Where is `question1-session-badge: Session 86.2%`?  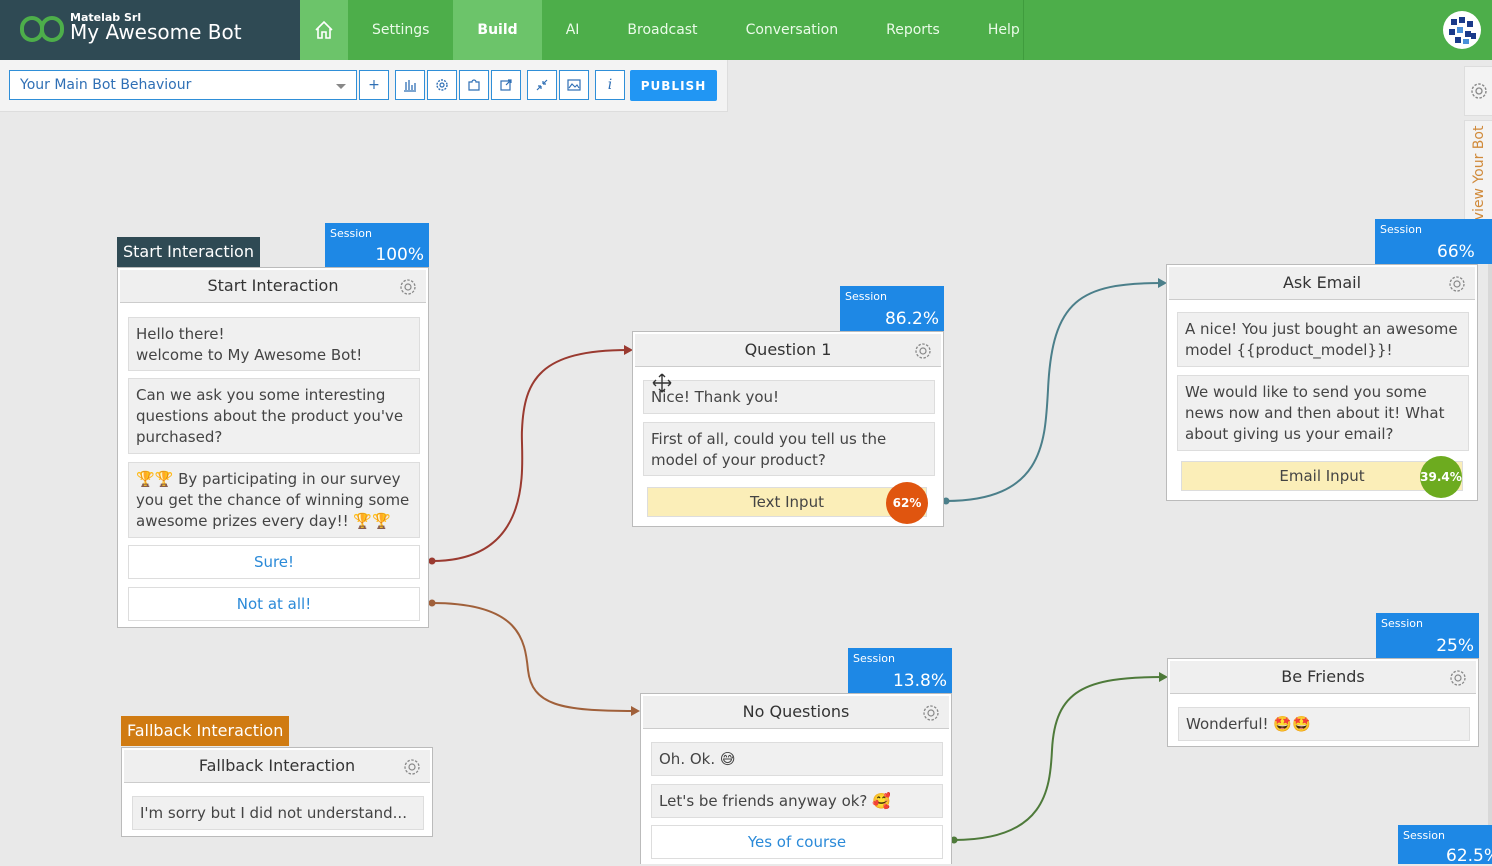 question1-session-badge: Session 86.2% is located at coordinates (892, 308).